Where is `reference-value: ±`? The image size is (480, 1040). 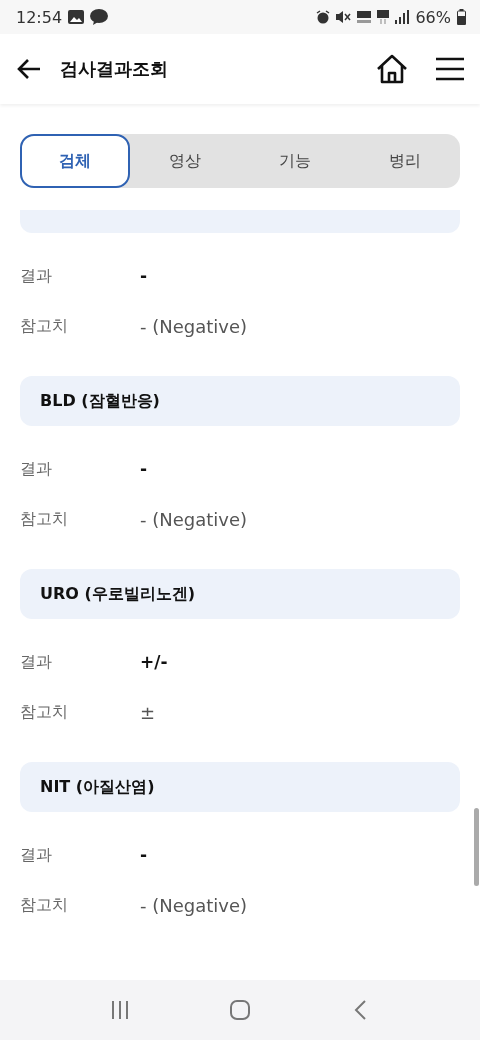 reference-value: ± is located at coordinates (148, 712).